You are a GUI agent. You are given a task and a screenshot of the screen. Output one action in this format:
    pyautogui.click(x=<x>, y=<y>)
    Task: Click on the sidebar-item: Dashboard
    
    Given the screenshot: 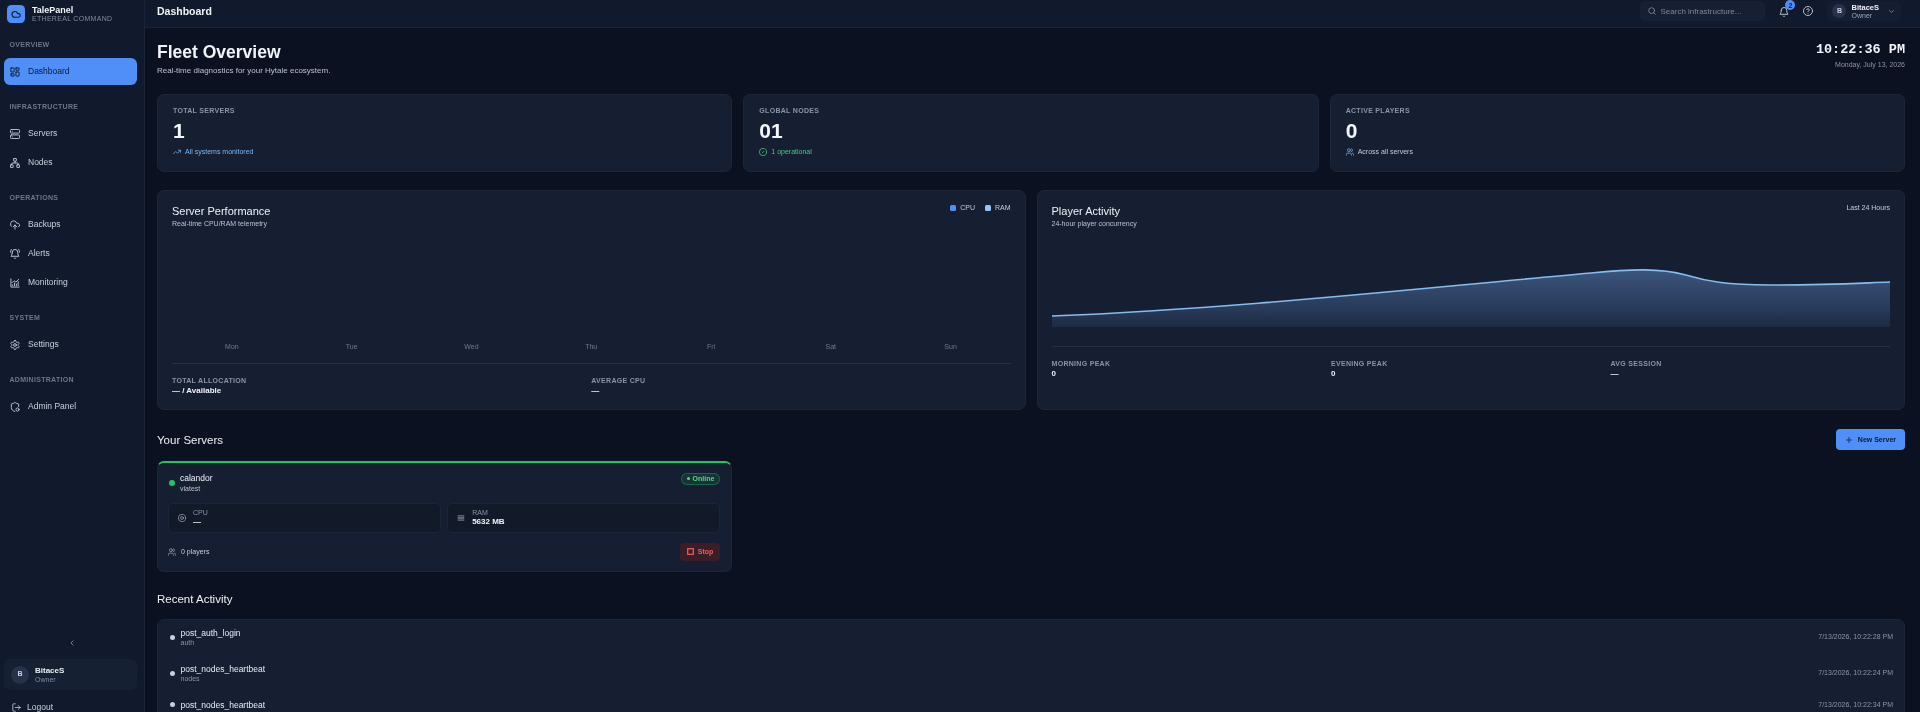 What is the action you would take?
    pyautogui.click(x=70, y=71)
    